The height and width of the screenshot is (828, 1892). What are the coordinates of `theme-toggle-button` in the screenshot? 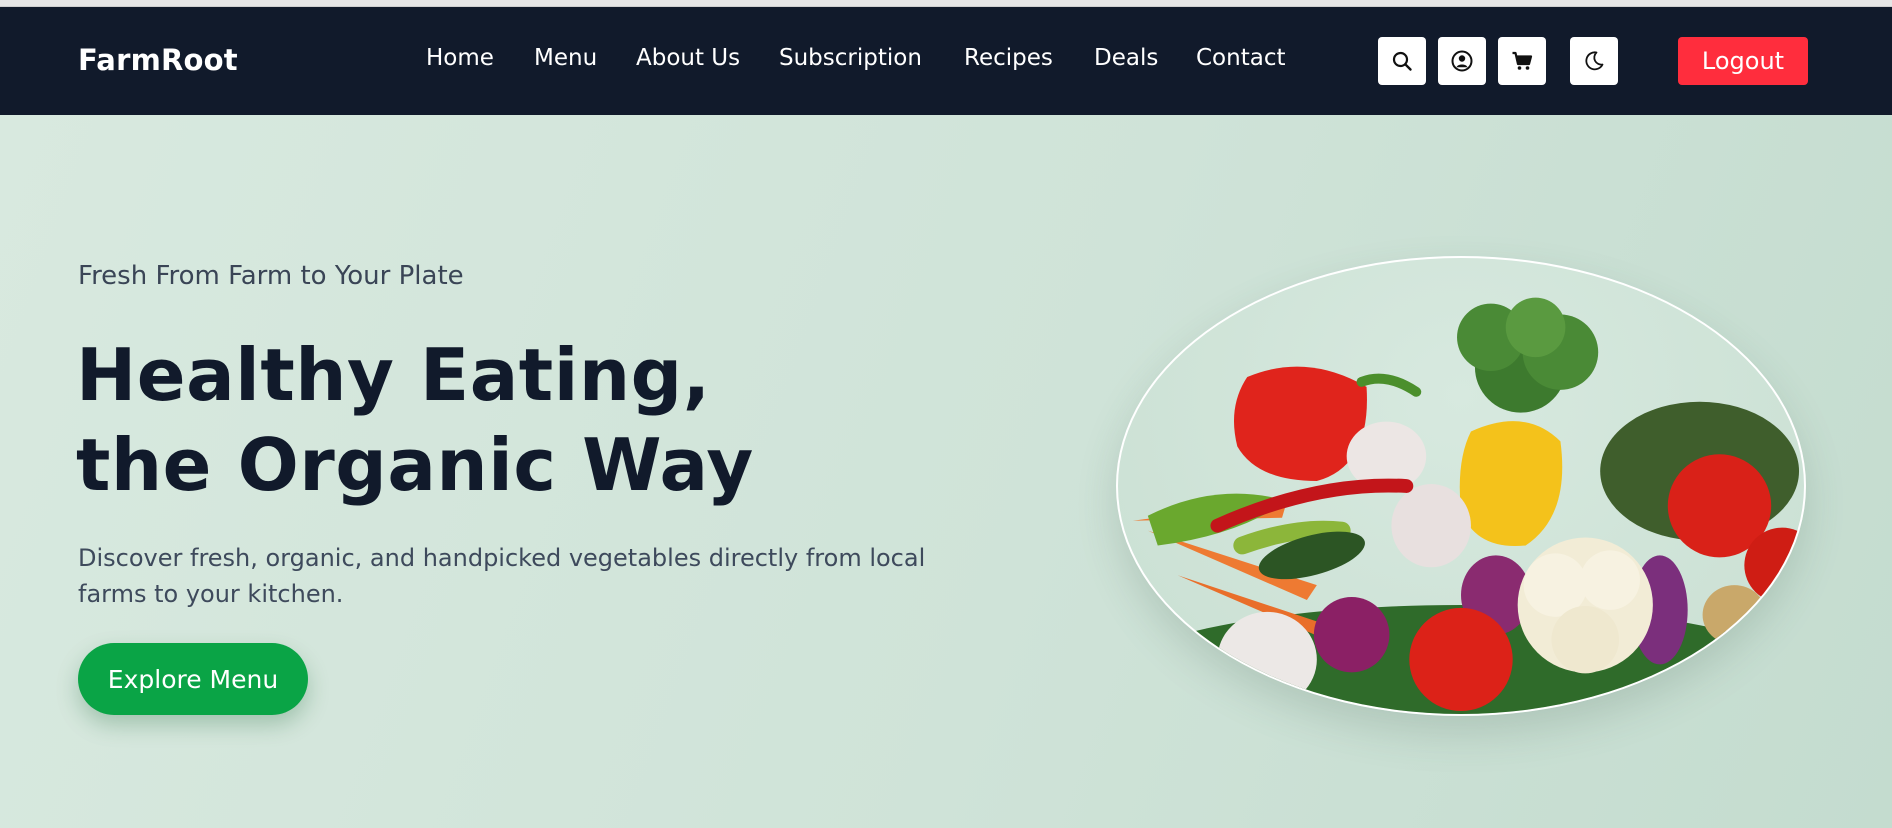 It's located at (1594, 61).